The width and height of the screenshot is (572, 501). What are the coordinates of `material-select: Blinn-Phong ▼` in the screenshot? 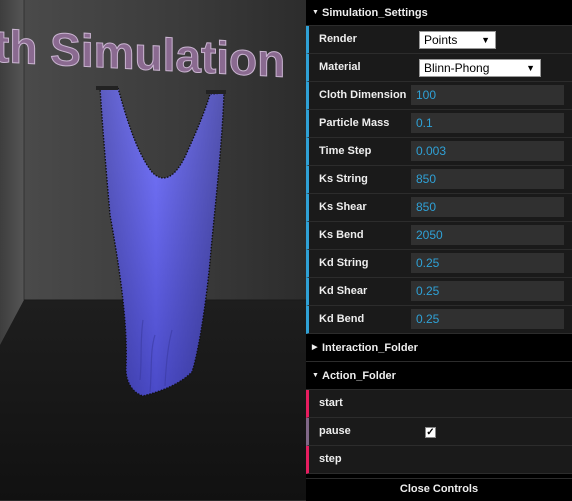 It's located at (480, 68).